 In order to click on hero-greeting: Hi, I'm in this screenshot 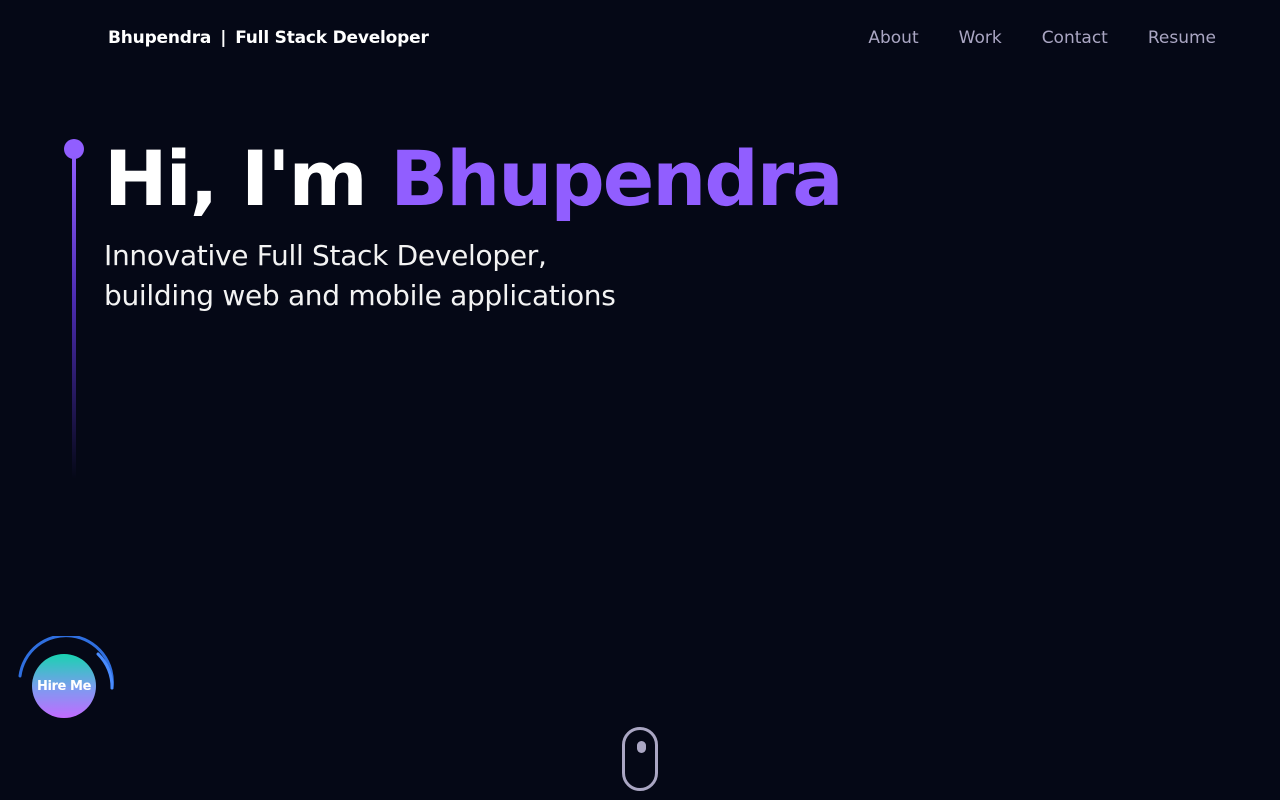, I will do `click(236, 178)`.